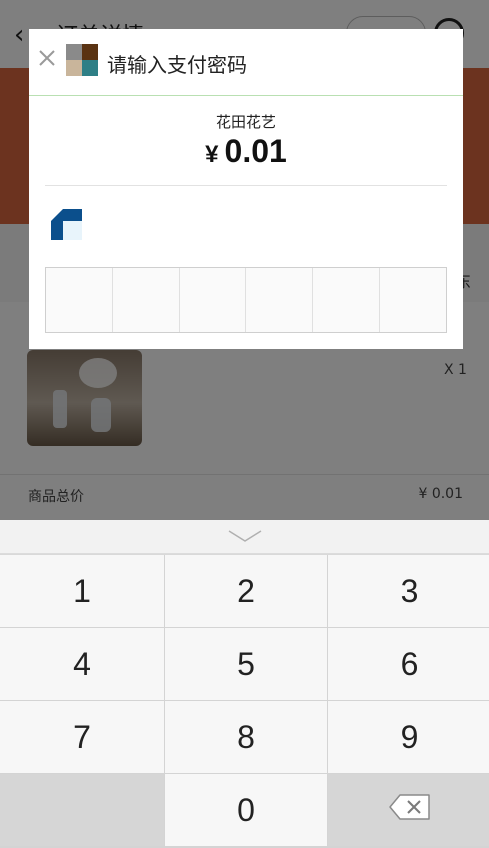 The height and width of the screenshot is (848, 489). What do you see at coordinates (408, 737) in the screenshot?
I see `key-9: 9` at bounding box center [408, 737].